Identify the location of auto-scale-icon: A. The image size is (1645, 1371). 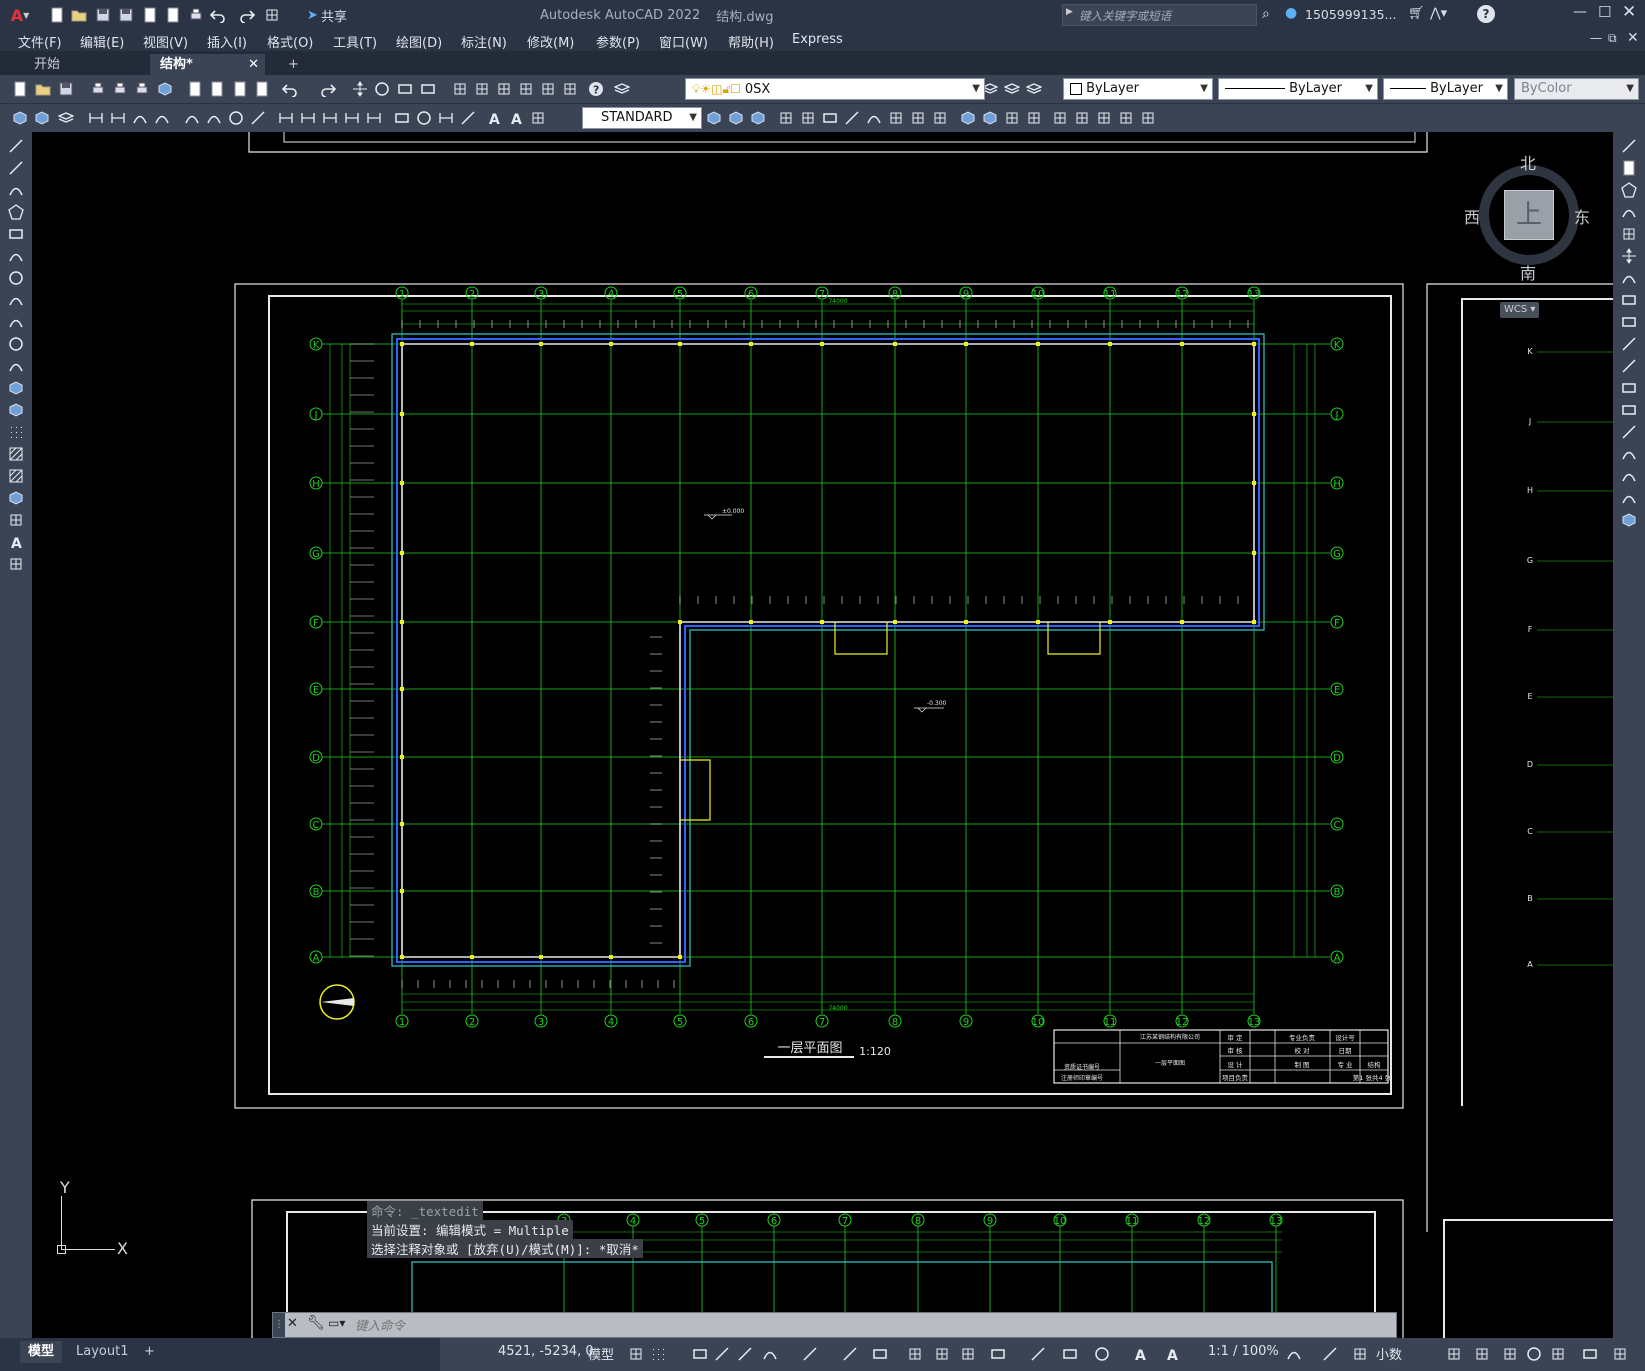
(1172, 1354).